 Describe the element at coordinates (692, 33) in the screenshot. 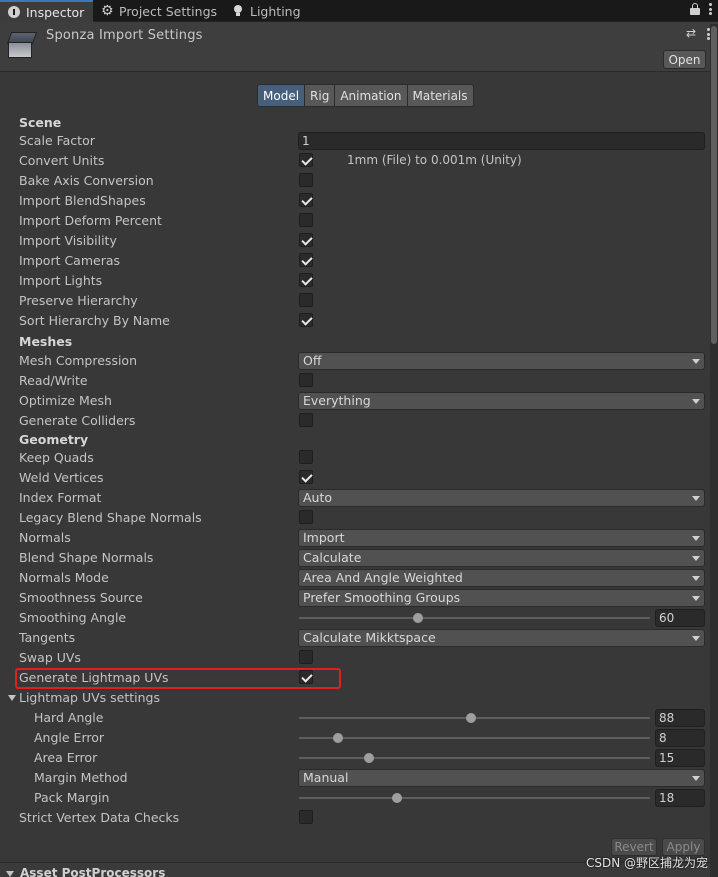

I see `preset-icon` at that location.